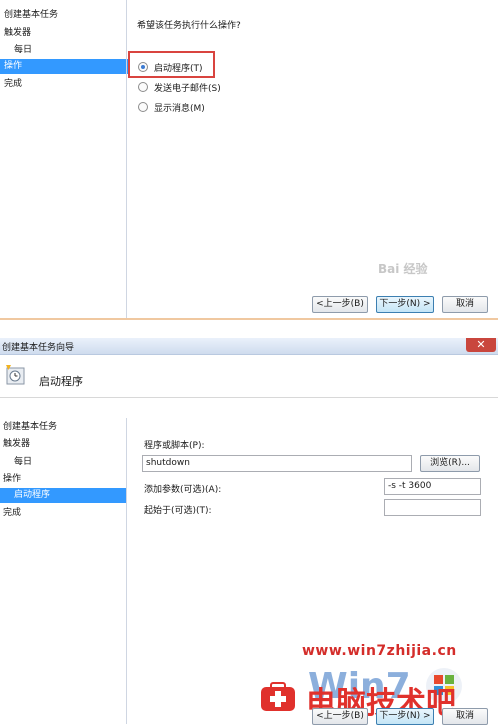 The image size is (498, 725). Describe the element at coordinates (481, 345) in the screenshot. I see `close-button: ✕` at that location.